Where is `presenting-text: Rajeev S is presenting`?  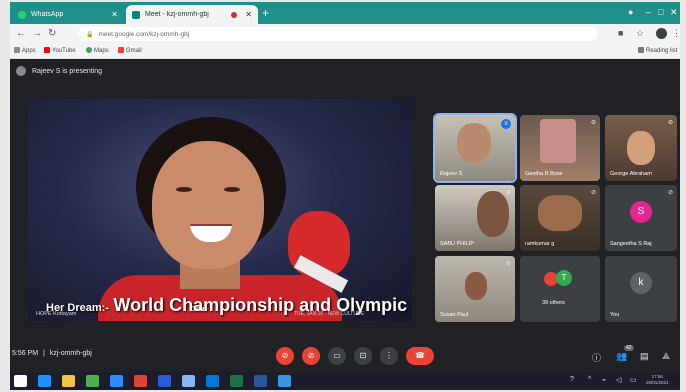
presenting-text: Rajeev S is presenting is located at coordinates (67, 71).